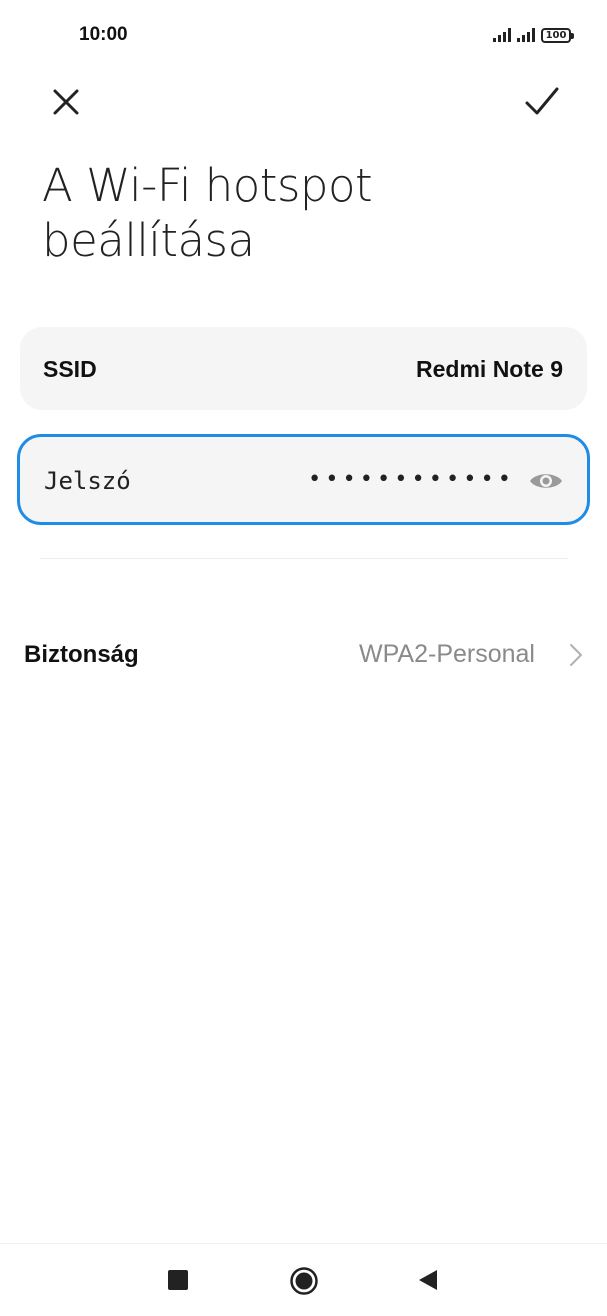 The height and width of the screenshot is (1316, 607). Describe the element at coordinates (303, 479) in the screenshot. I see `password-field: Jelszó ••••••••••••` at that location.